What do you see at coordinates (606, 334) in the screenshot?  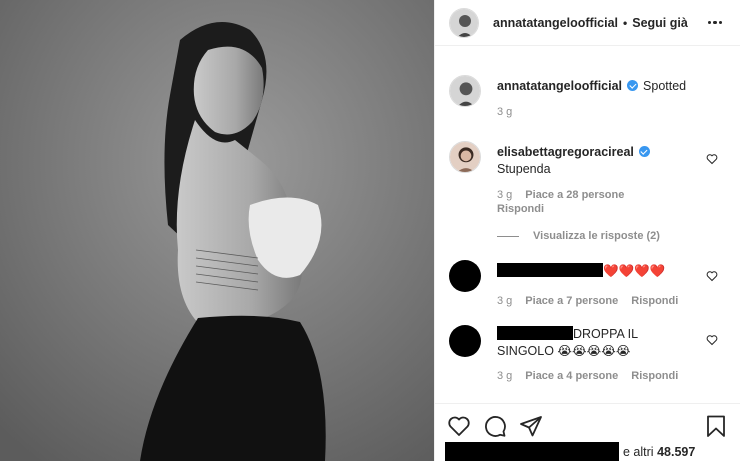 I see `comment-text-line1: DROPPA IL` at bounding box center [606, 334].